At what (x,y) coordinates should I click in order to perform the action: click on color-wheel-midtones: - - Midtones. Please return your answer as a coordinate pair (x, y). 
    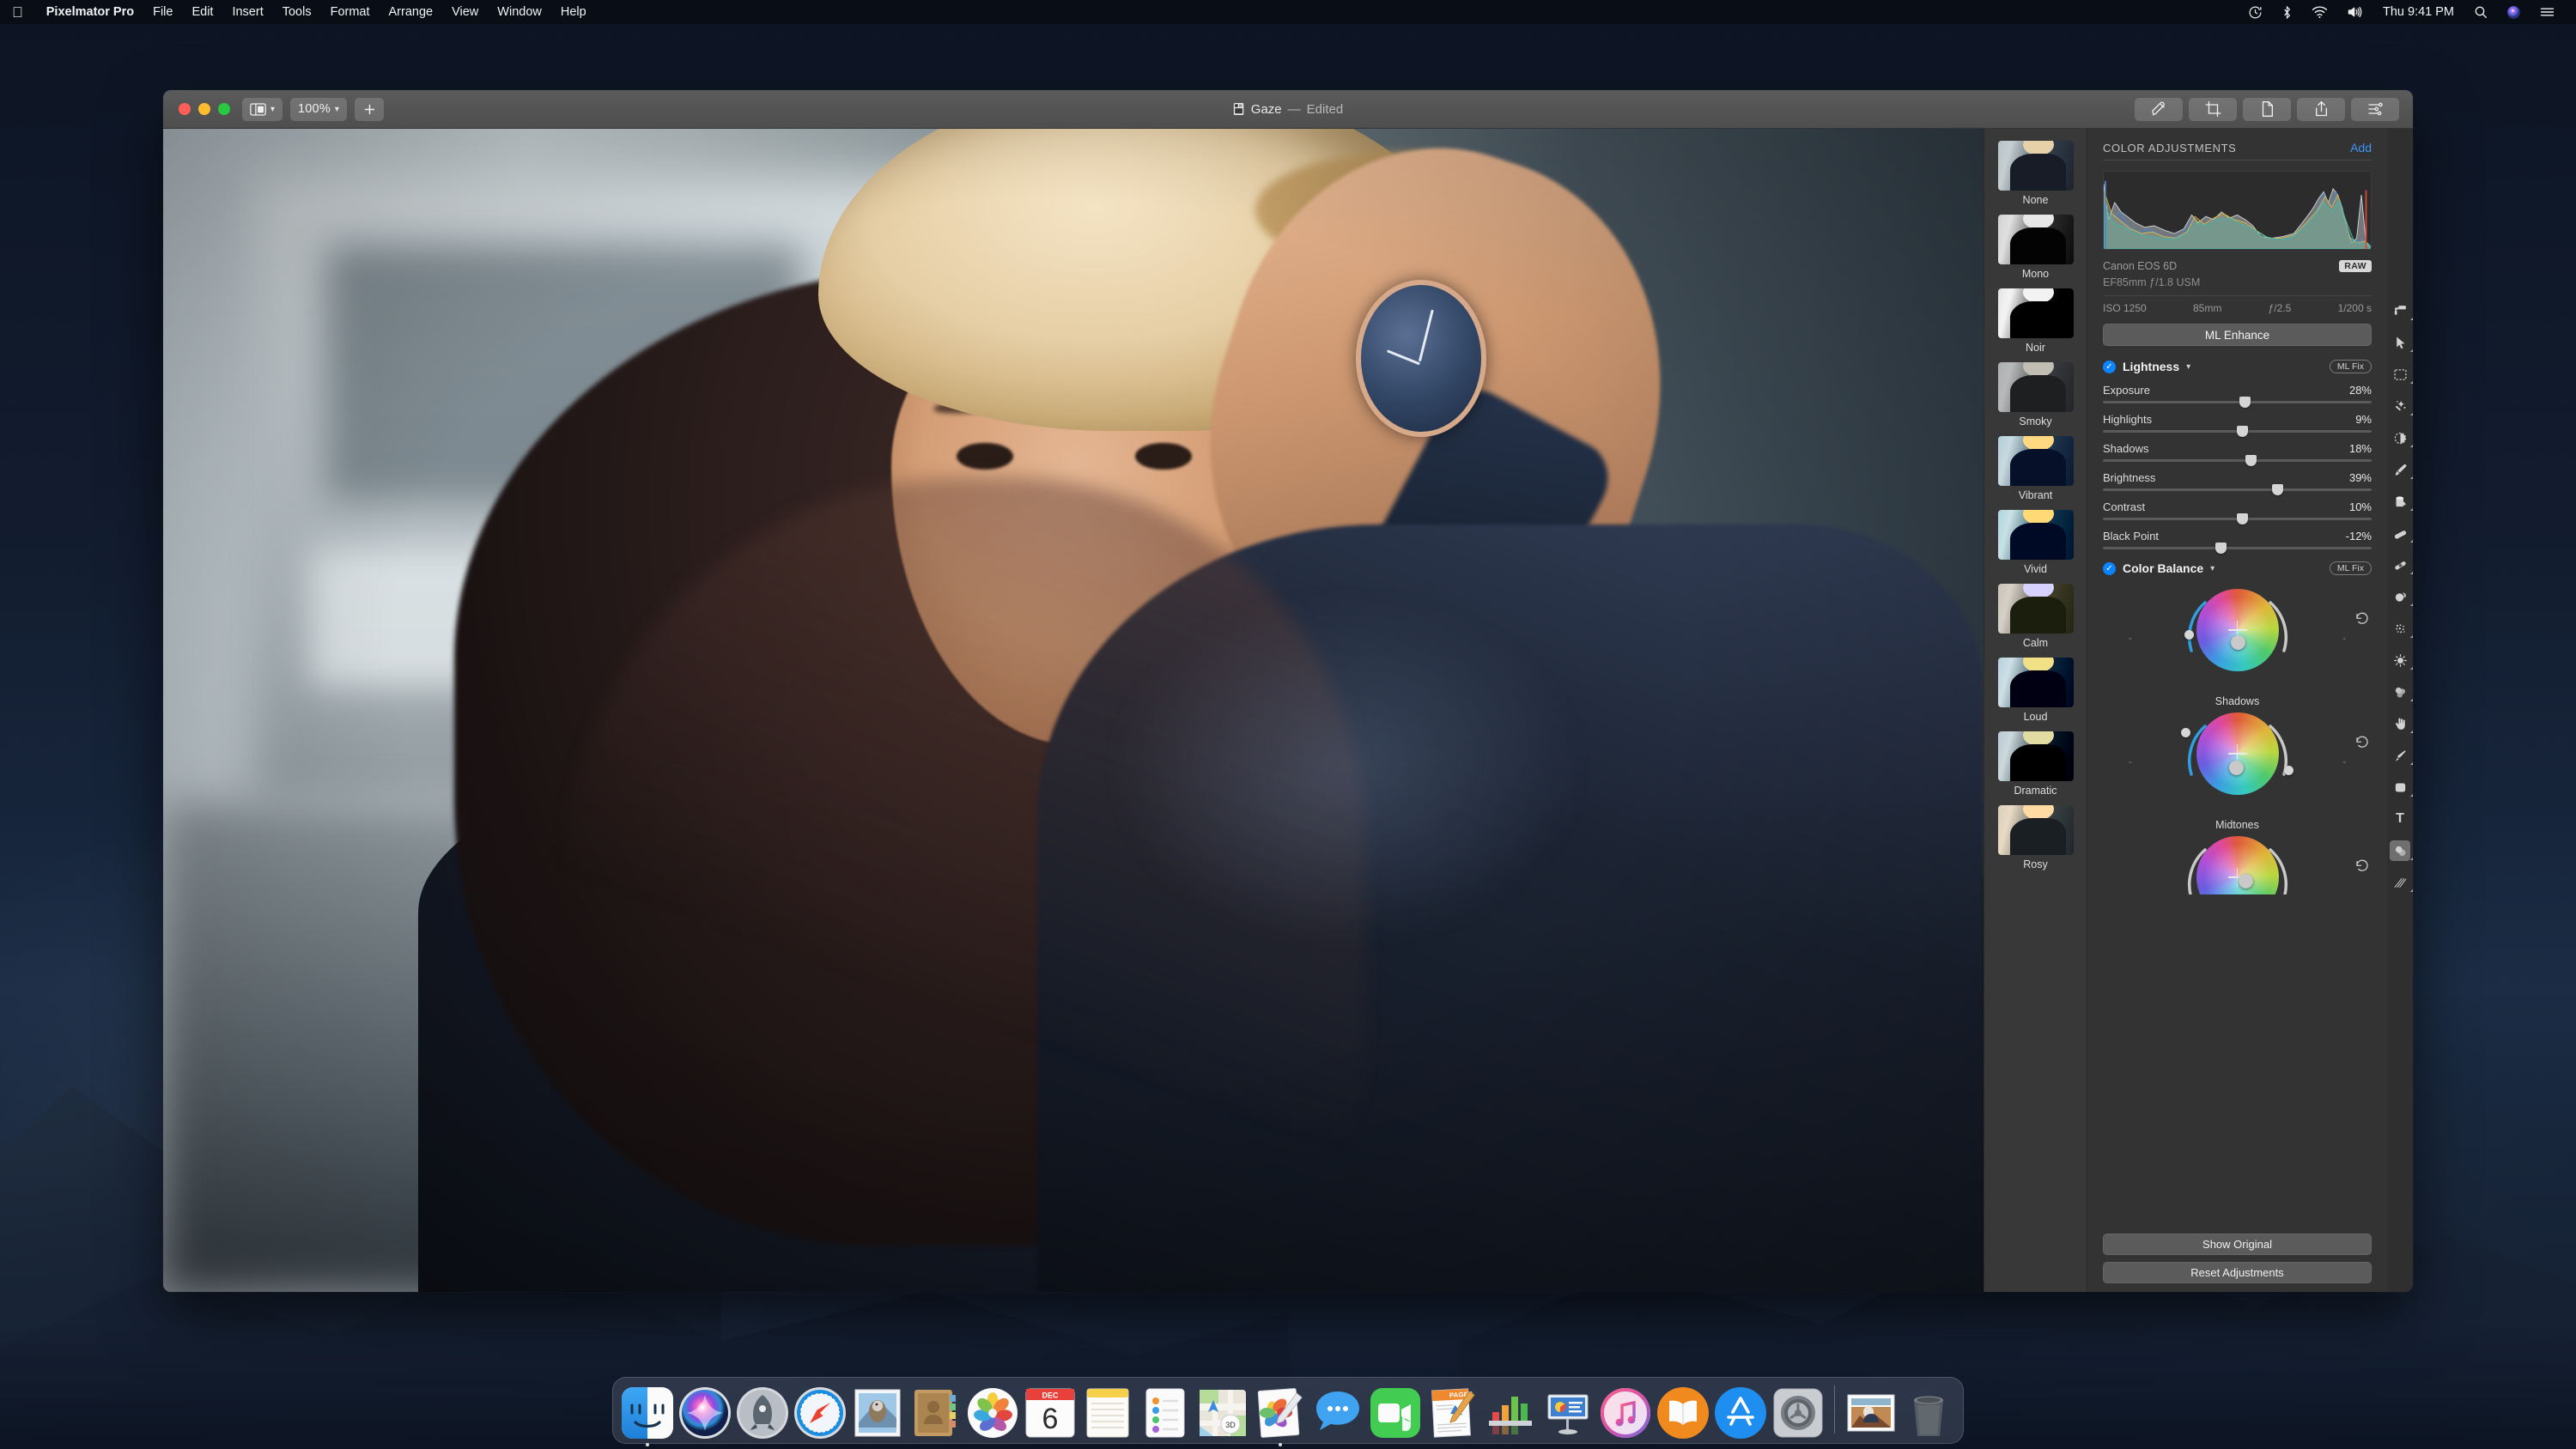
    Looking at the image, I should click on (2237, 770).